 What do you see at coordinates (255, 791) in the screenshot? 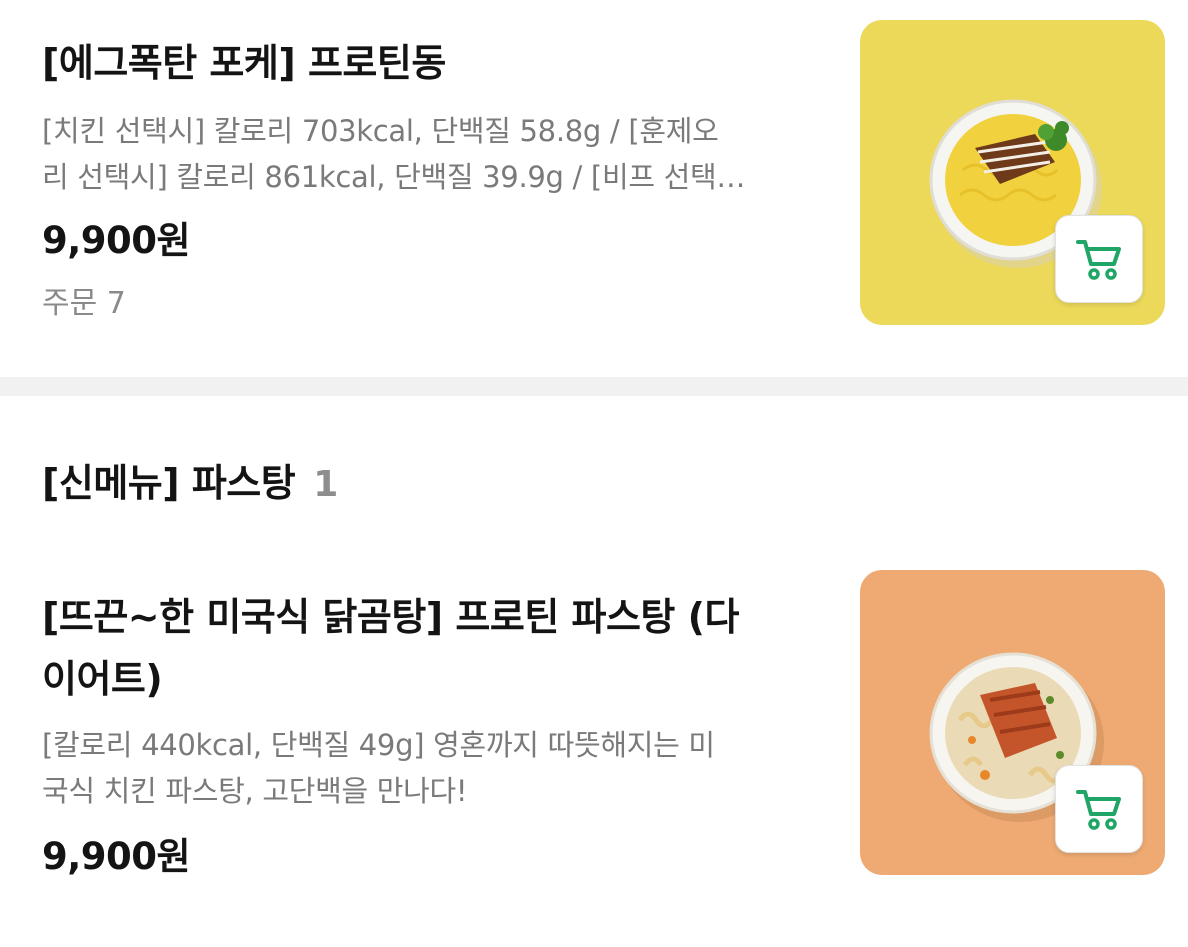
I see `menu-item-desc-line2: 국식 치킨 파스탕, 고단백을 만나다!` at bounding box center [255, 791].